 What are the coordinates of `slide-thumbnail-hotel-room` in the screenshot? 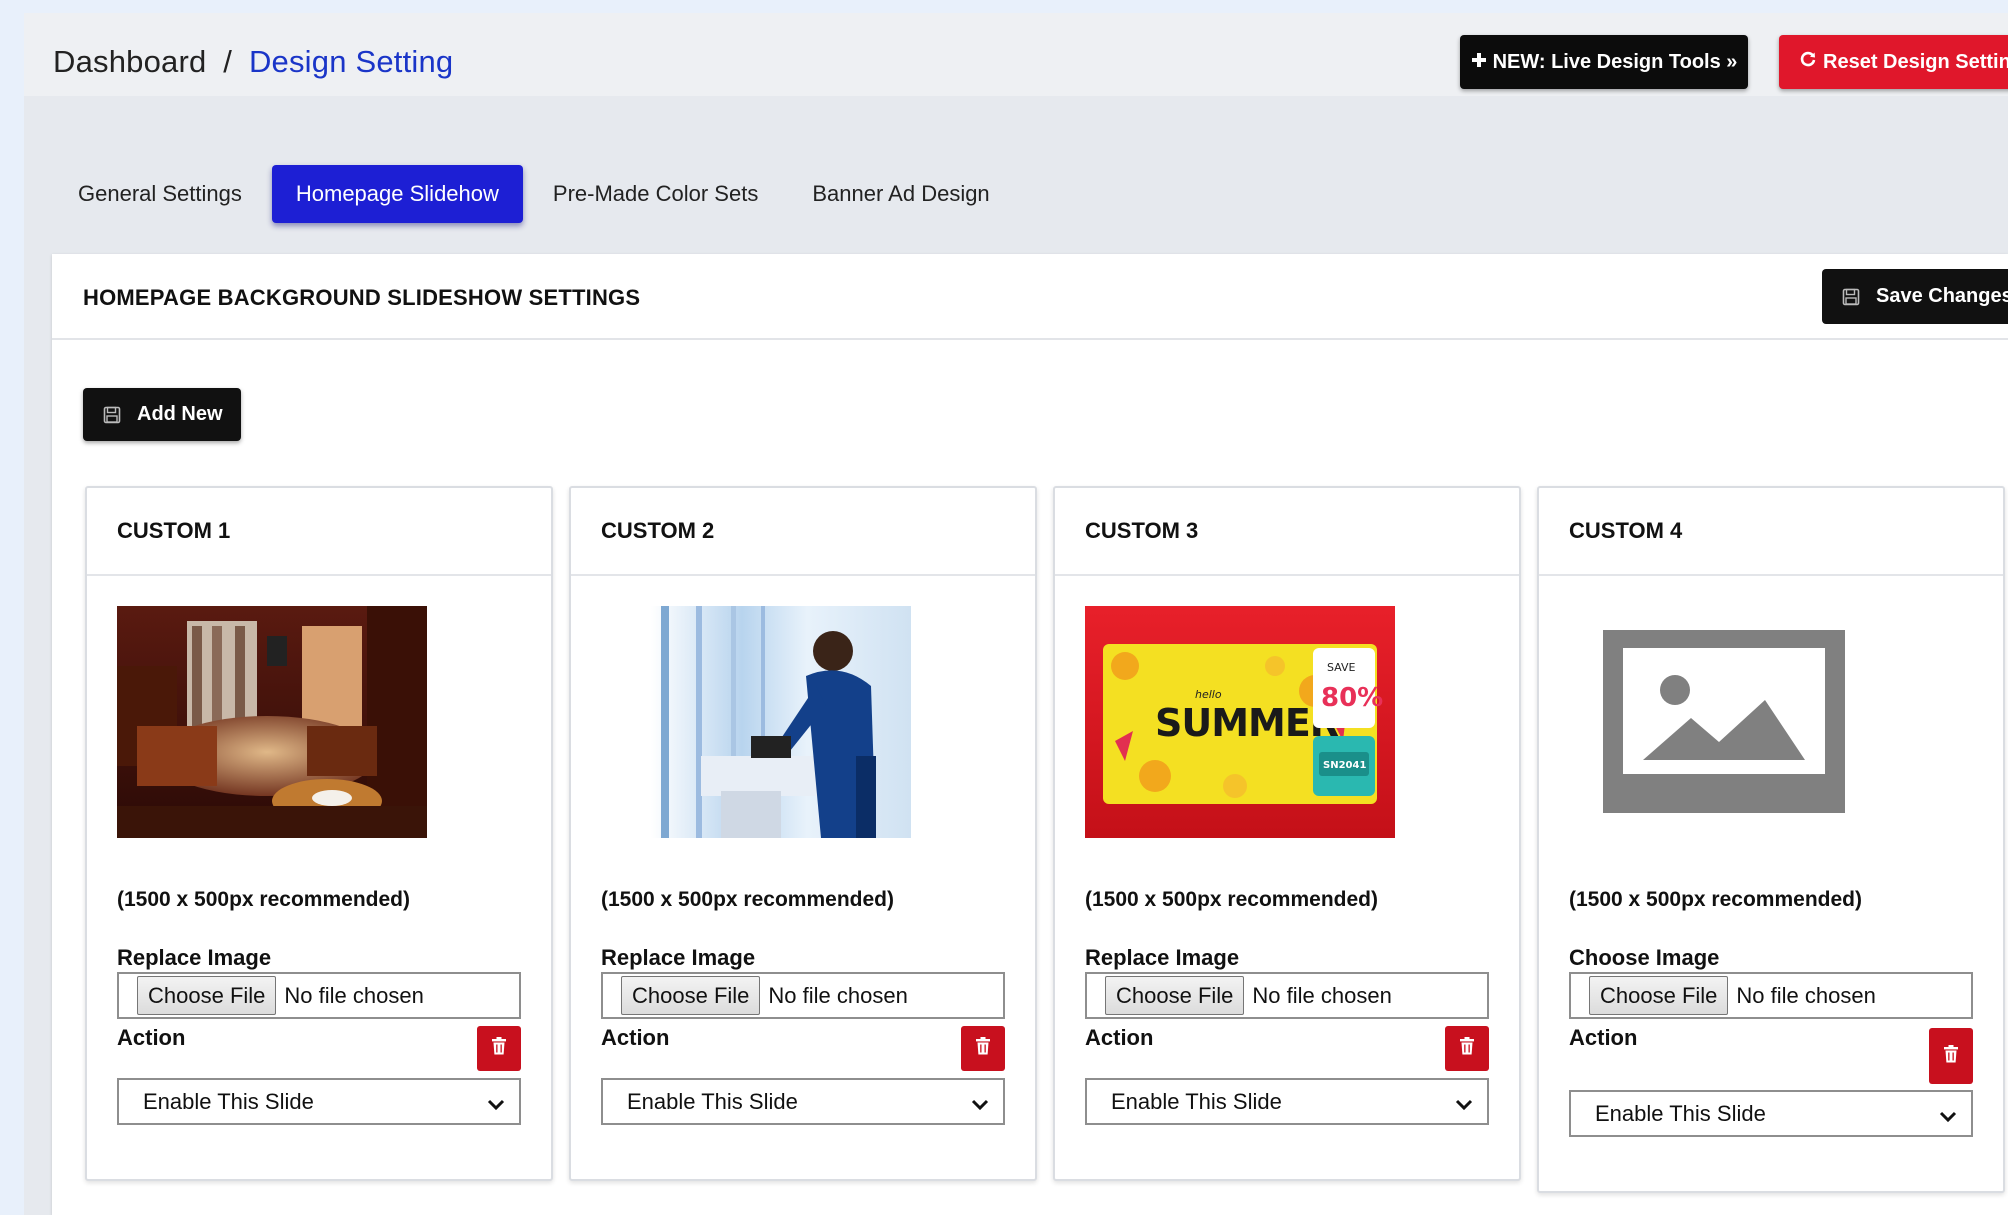 It's located at (272, 722).